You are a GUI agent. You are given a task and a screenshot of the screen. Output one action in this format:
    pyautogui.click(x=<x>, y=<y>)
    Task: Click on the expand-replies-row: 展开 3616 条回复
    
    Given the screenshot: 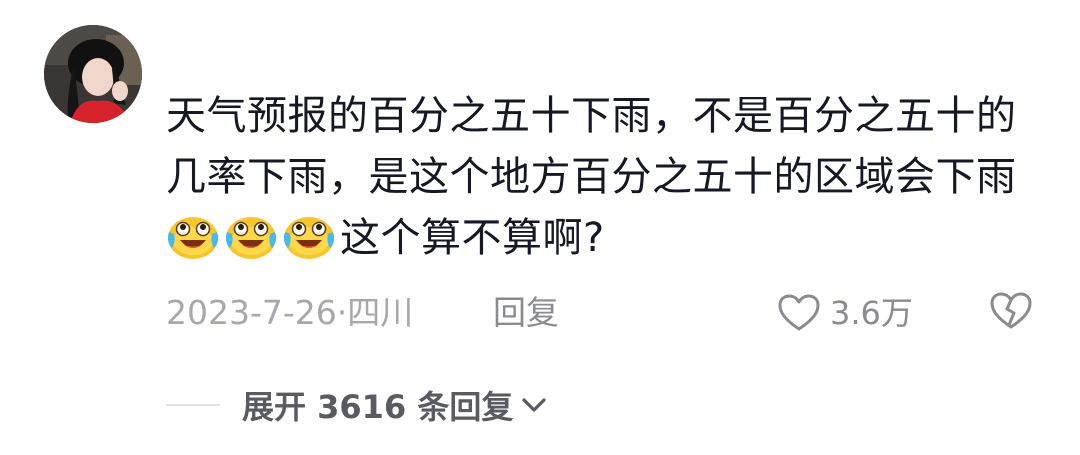 What is the action you would take?
    pyautogui.click(x=357, y=405)
    